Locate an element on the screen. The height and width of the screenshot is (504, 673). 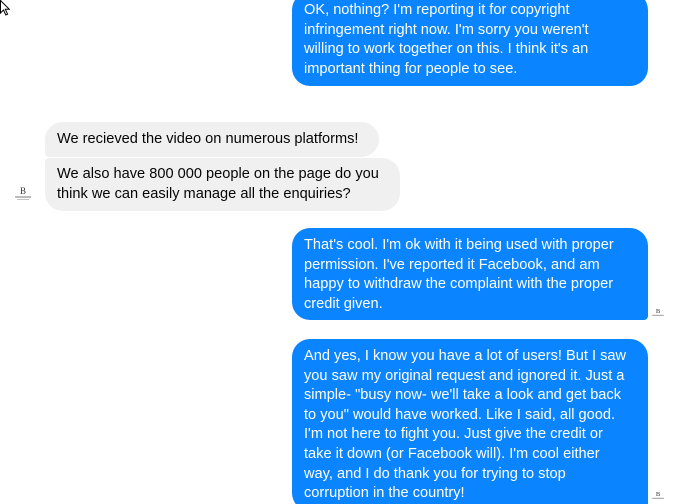
mouse-cursor-icon is located at coordinates (5, 8).